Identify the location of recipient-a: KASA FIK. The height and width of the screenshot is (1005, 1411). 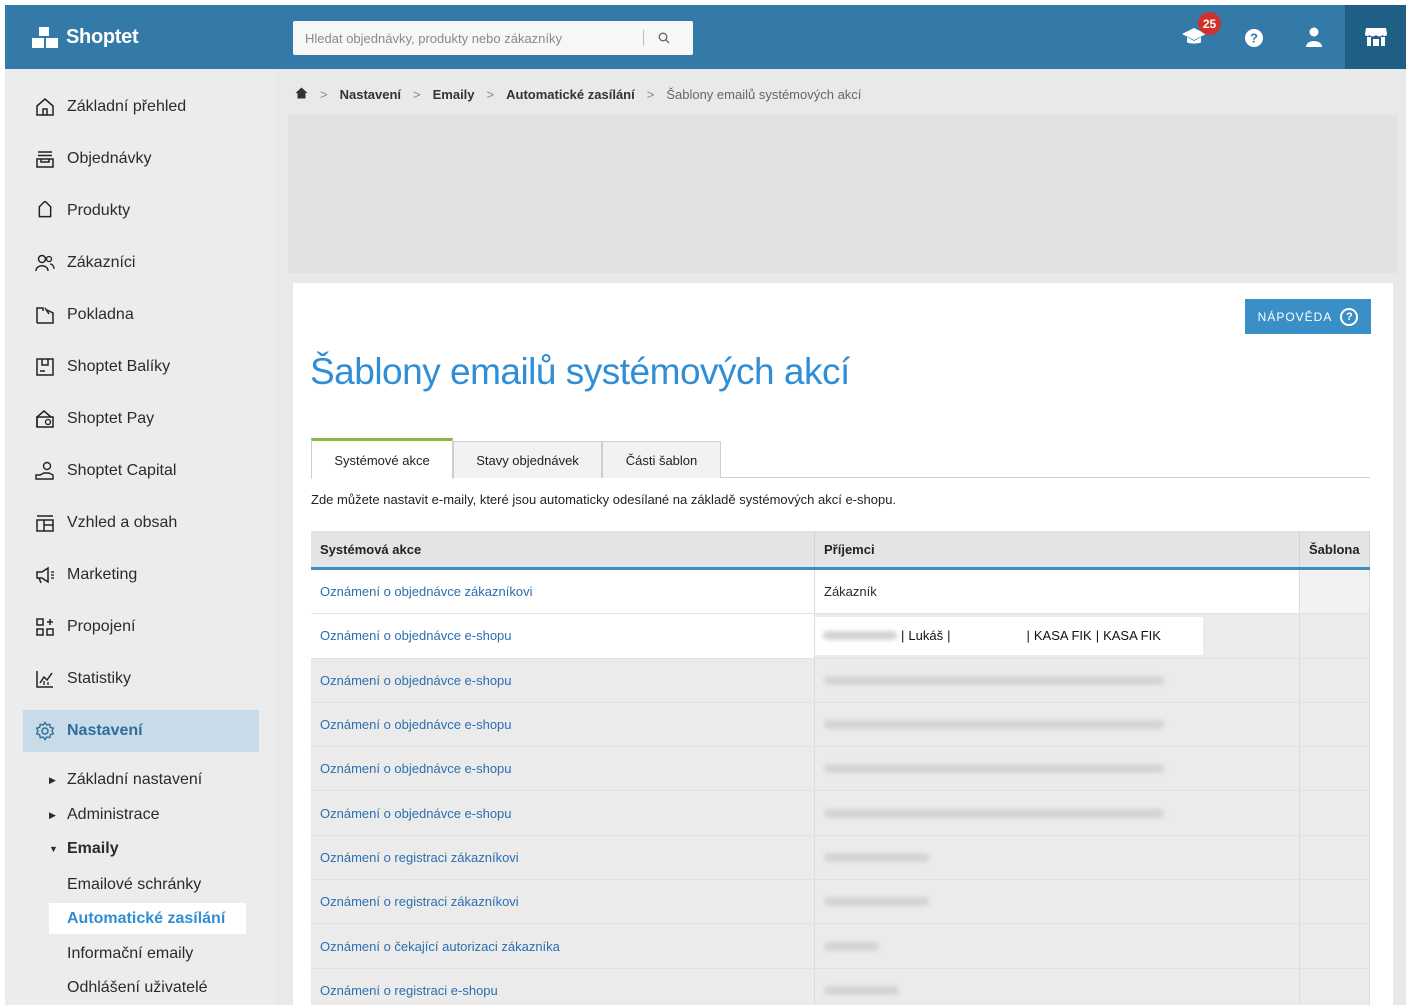
(1062, 636).